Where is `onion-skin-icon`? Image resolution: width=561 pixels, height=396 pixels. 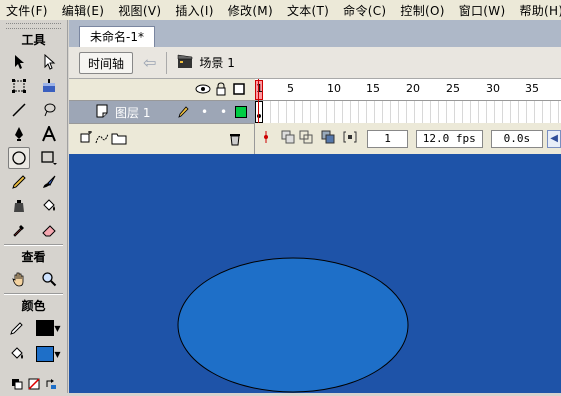
onion-skin-icon is located at coordinates (288, 138).